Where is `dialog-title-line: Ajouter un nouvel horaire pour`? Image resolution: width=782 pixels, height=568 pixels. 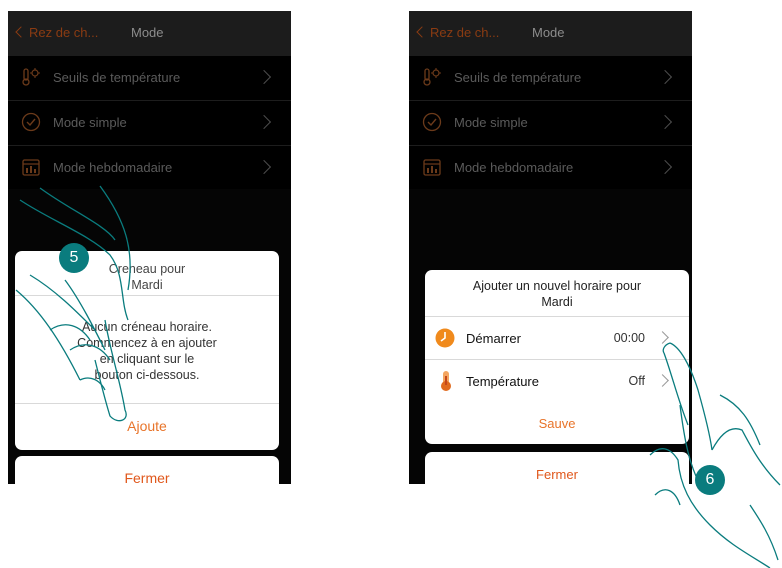 dialog-title-line: Ajouter un nouvel horaire pour is located at coordinates (557, 286).